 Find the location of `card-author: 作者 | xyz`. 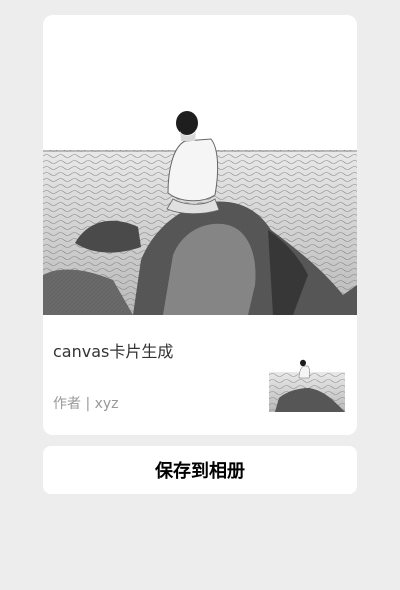

card-author: 作者 | xyz is located at coordinates (86, 404).